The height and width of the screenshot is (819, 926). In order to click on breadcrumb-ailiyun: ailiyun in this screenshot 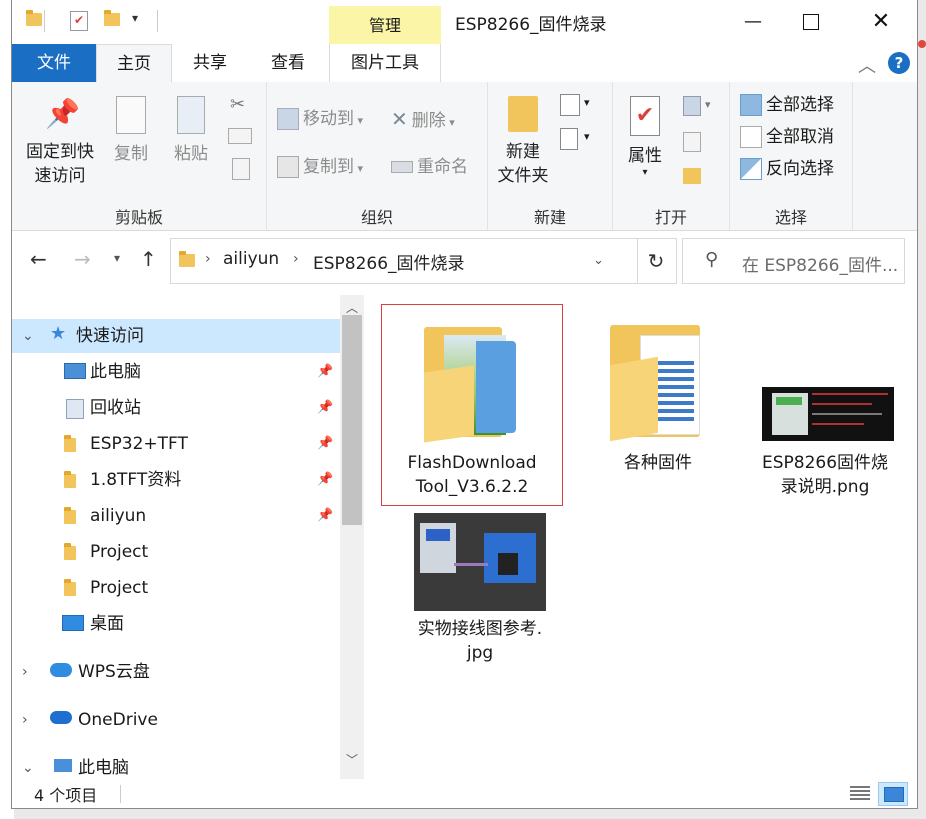, I will do `click(251, 259)`.